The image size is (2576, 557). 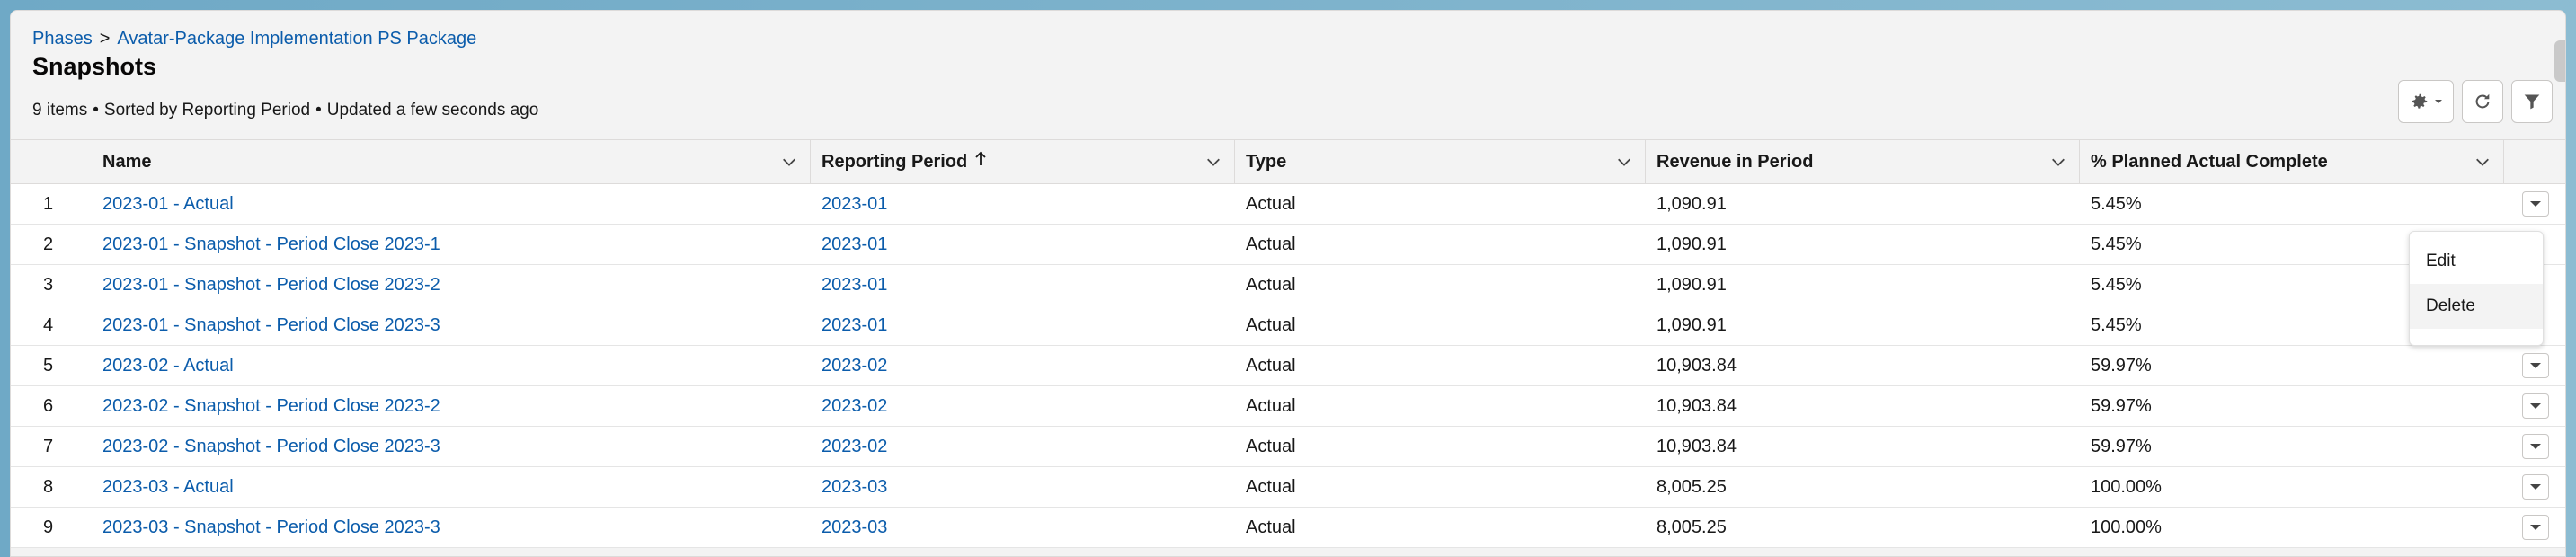 What do you see at coordinates (271, 244) in the screenshot?
I see `snapshot-name-link: 2023-01 - Snapshot - Period Close 2023-1` at bounding box center [271, 244].